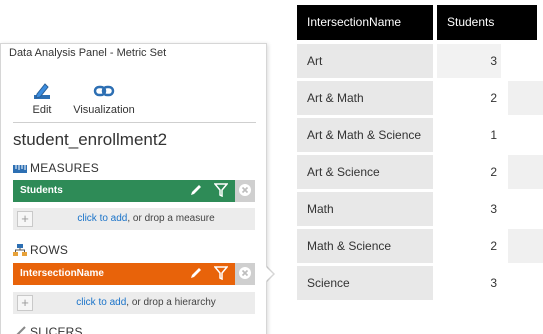  I want to click on table-row: Art & Math & Science 1, so click(420, 135).